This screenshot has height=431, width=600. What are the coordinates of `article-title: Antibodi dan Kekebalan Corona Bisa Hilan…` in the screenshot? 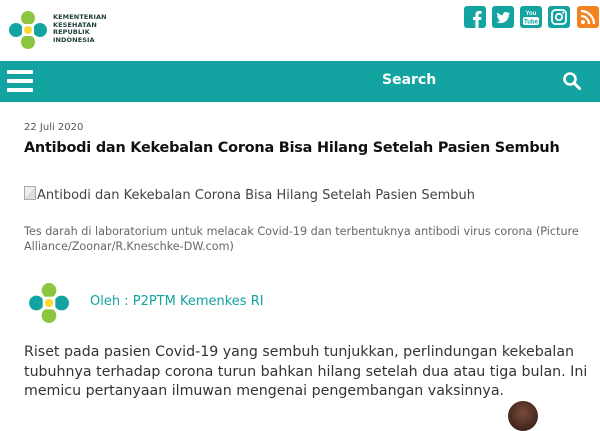 It's located at (292, 148).